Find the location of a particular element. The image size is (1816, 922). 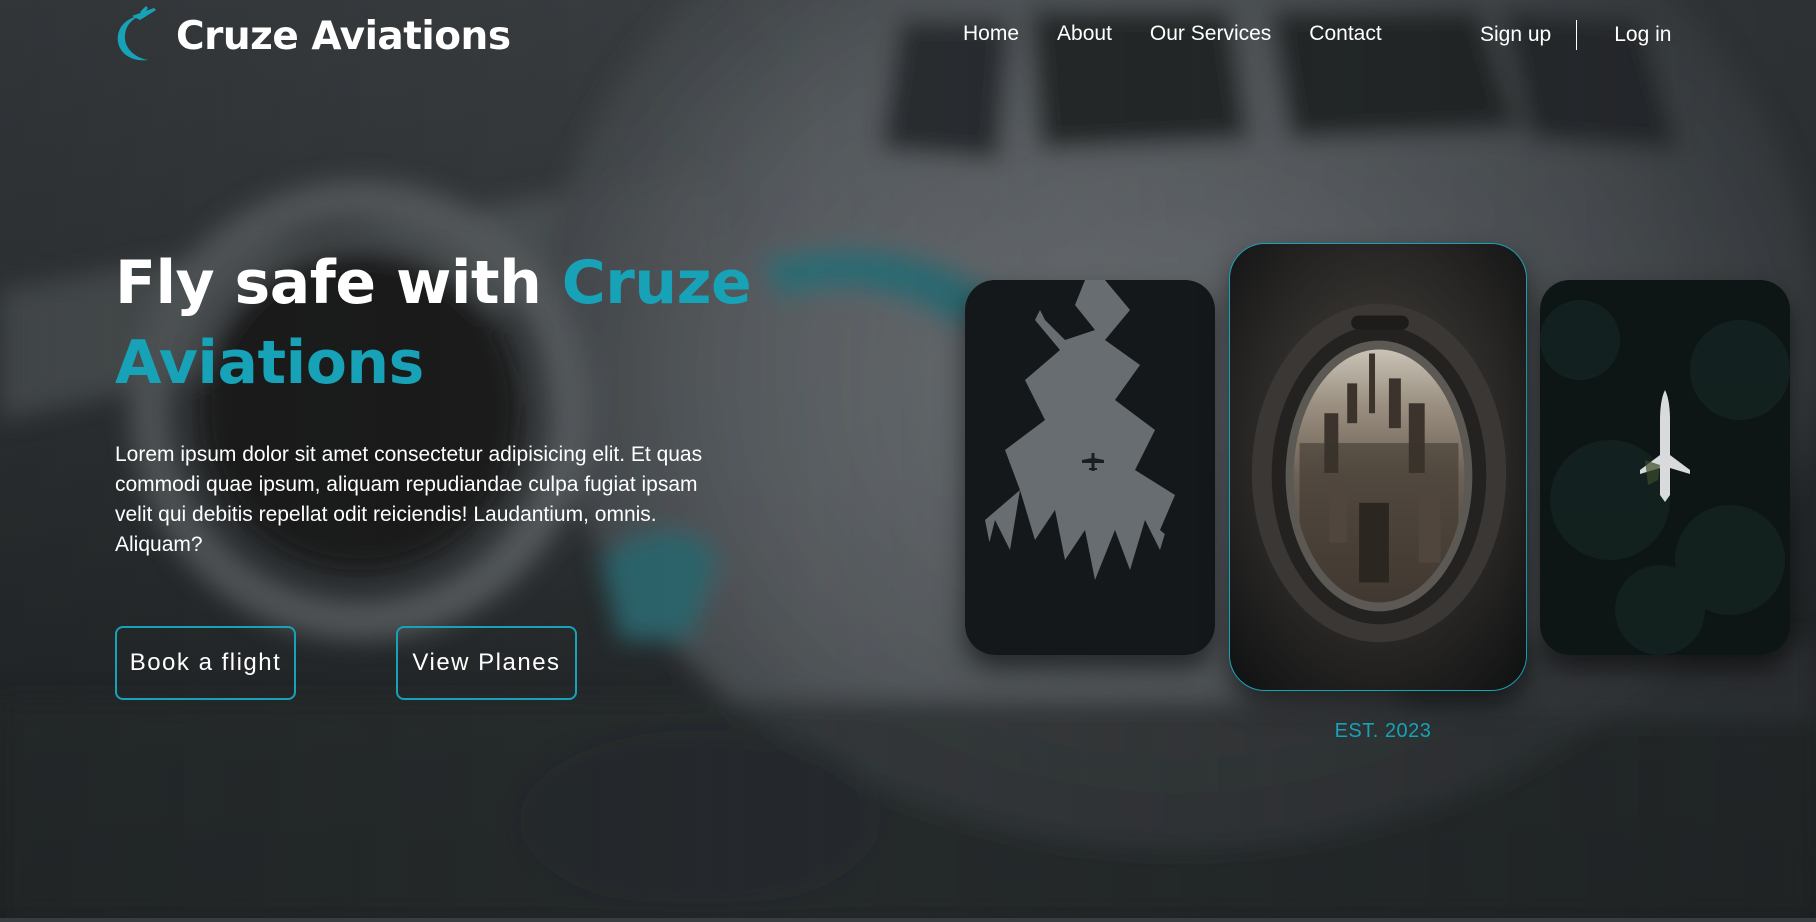

nav-link-contact: Contact is located at coordinates (1345, 34).